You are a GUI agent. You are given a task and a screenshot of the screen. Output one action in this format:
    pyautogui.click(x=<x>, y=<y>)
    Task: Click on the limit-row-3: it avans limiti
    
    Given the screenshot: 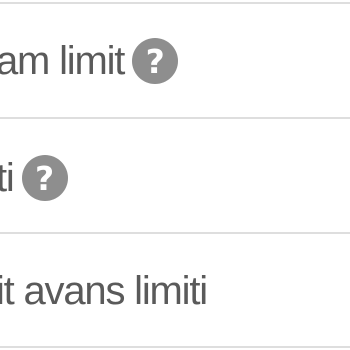 What is the action you would take?
    pyautogui.click(x=104, y=291)
    